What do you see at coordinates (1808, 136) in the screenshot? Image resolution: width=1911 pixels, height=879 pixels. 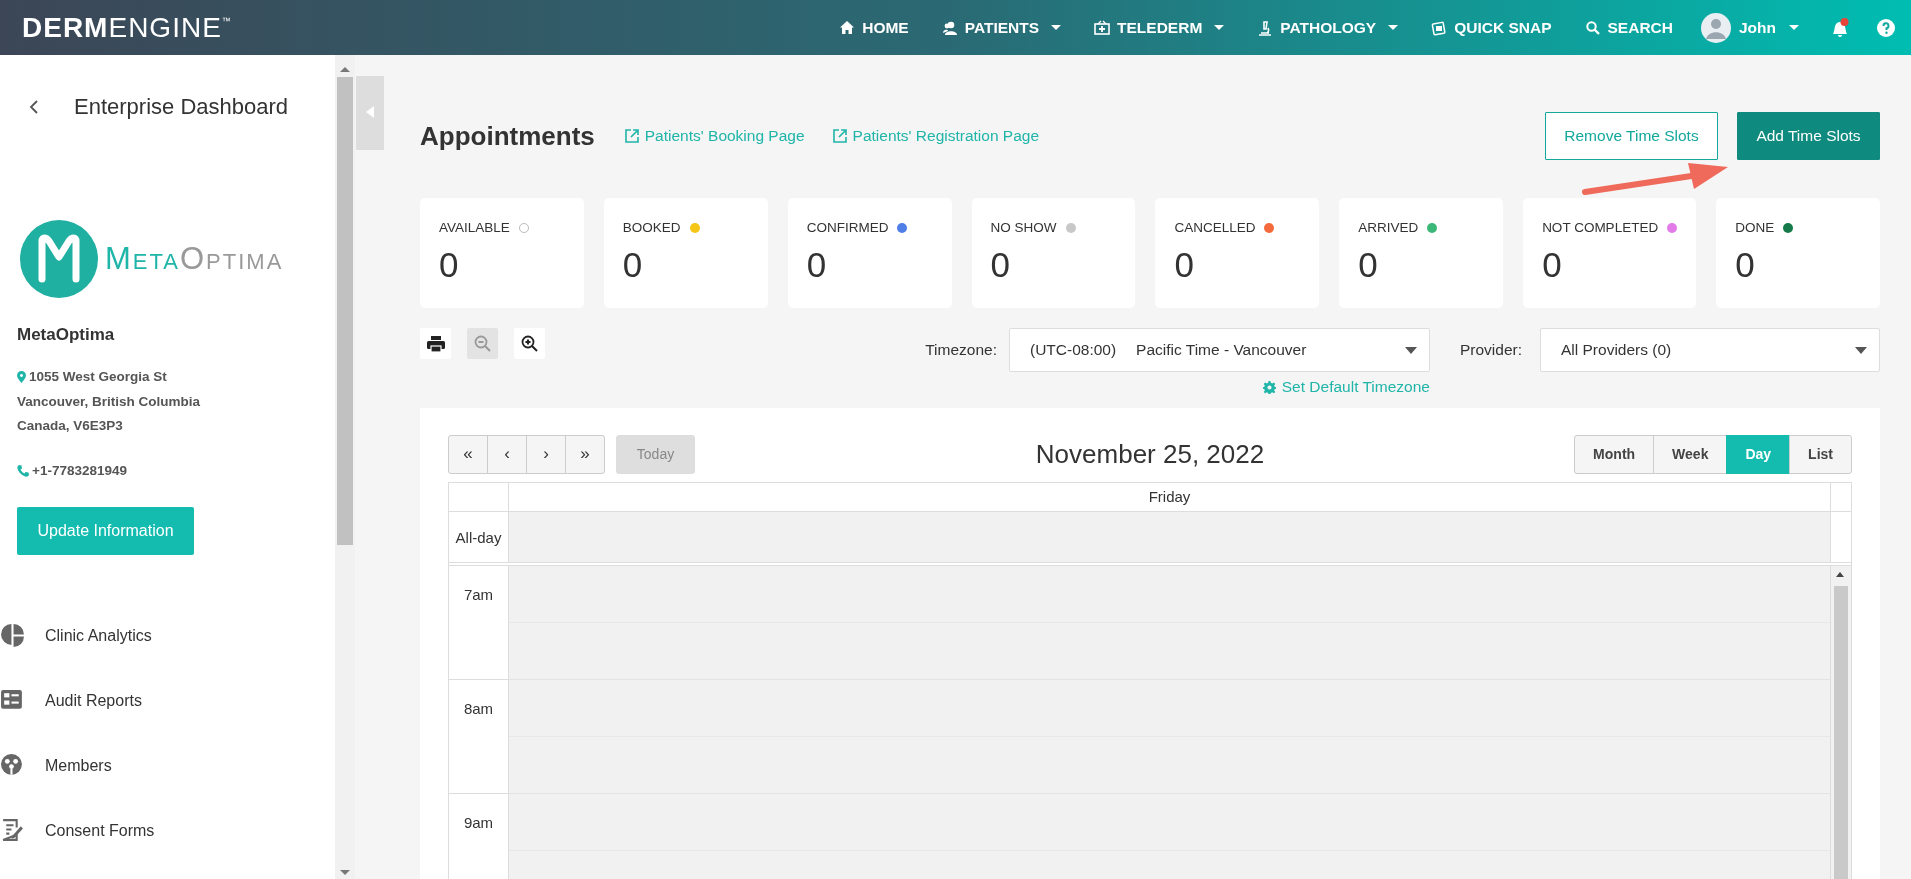 I see `add-button: Add Time Slots` at bounding box center [1808, 136].